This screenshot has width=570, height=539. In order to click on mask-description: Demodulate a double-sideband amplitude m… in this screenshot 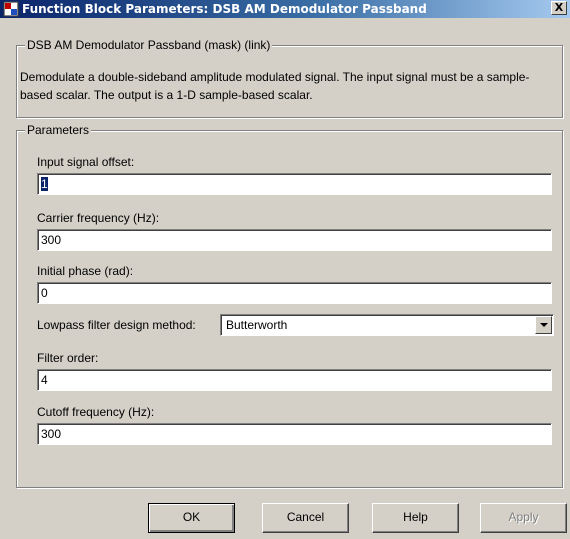, I will do `click(275, 86)`.